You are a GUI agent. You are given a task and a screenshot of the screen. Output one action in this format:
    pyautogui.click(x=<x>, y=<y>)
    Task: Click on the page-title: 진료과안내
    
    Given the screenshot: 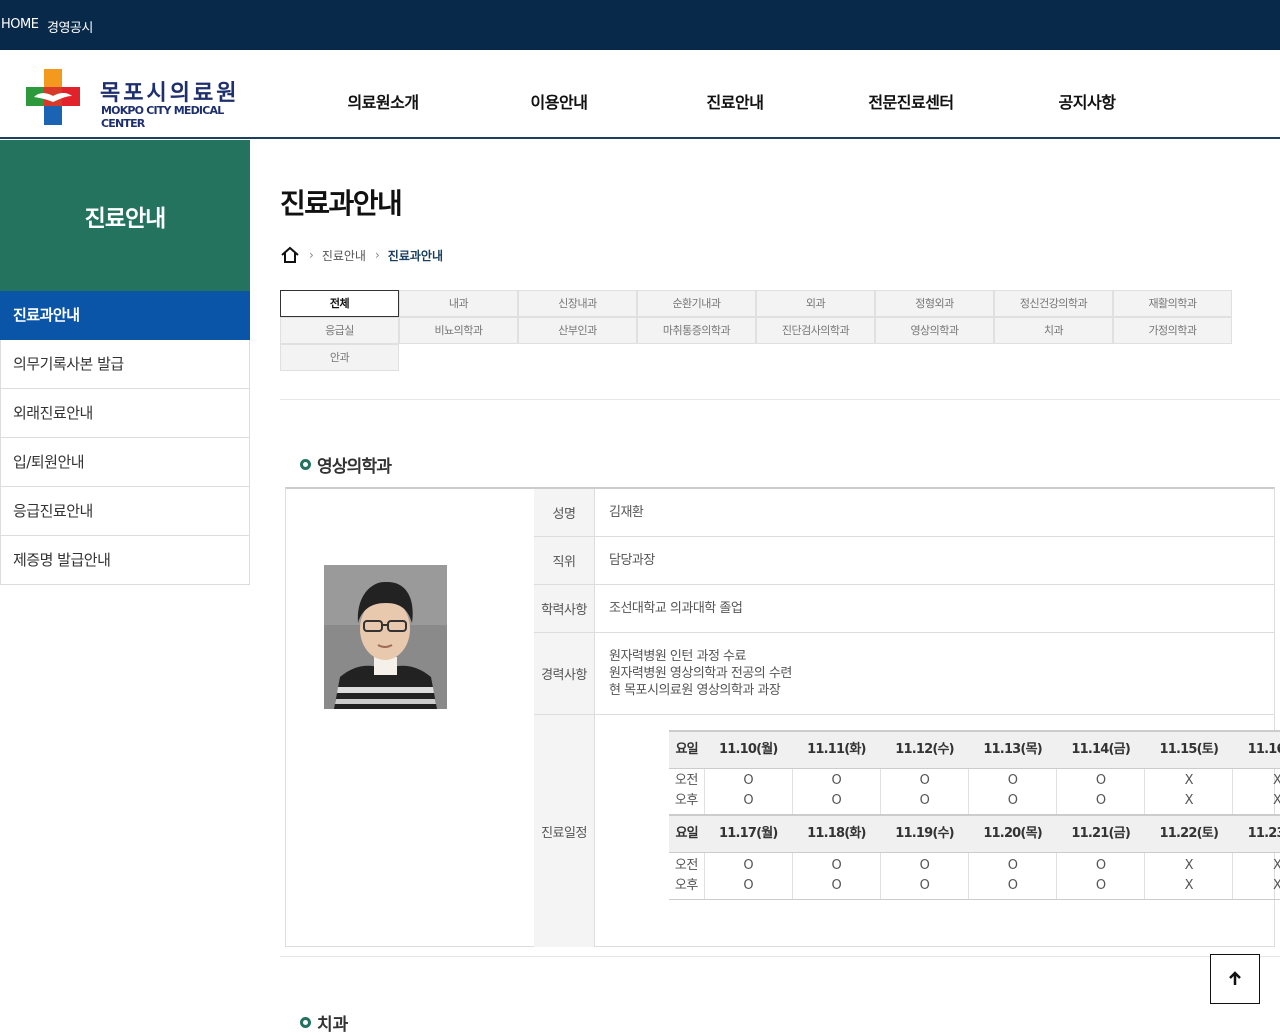 What is the action you would take?
    pyautogui.click(x=341, y=203)
    